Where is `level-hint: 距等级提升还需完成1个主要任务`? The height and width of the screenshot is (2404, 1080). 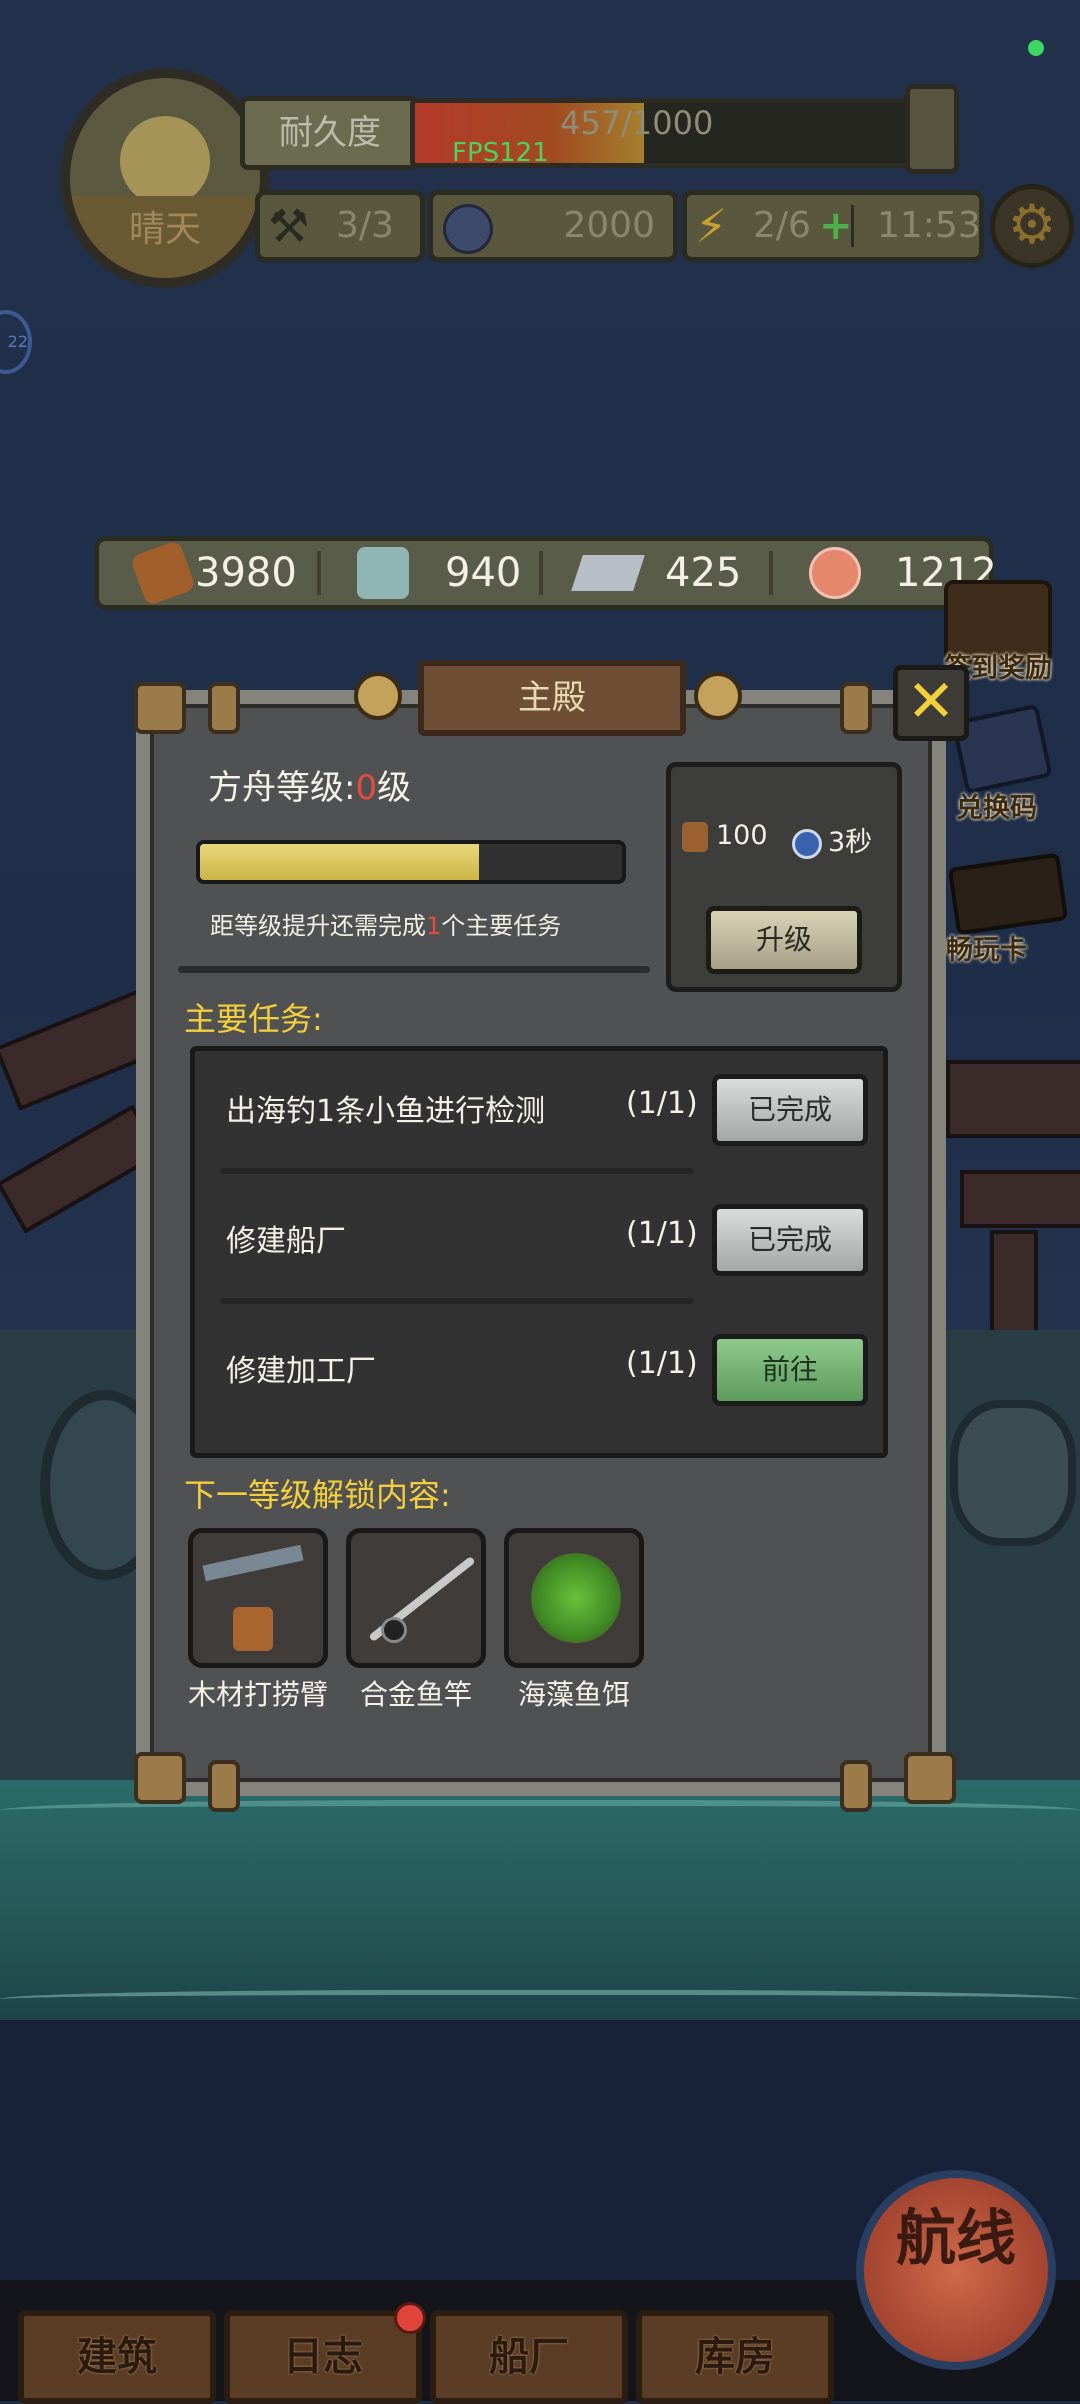 level-hint: 距等级提升还需完成1个主要任务 is located at coordinates (385, 923).